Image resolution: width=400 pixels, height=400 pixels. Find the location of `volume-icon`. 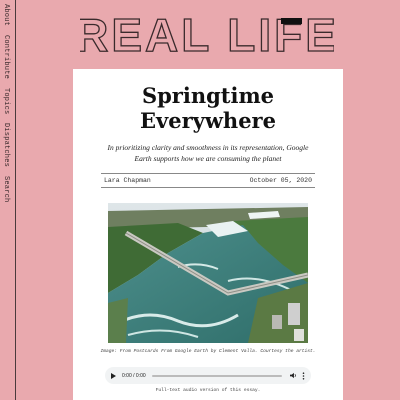

volume-icon is located at coordinates (293, 375).